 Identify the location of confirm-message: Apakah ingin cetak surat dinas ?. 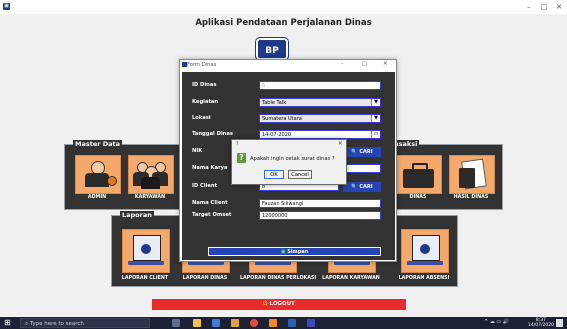
(292, 159).